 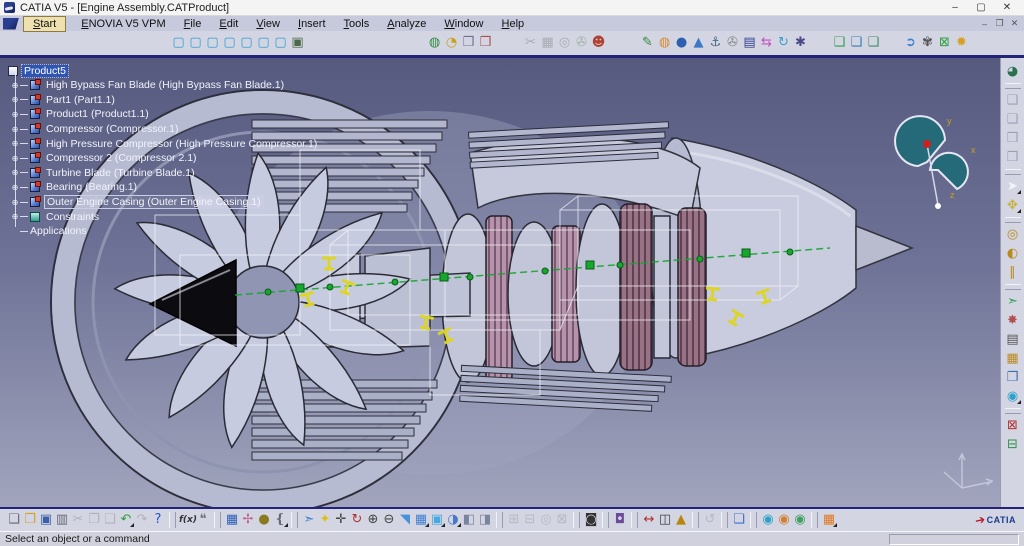 I want to click on knowledgeware-1-icon: ◉, so click(x=768, y=520).